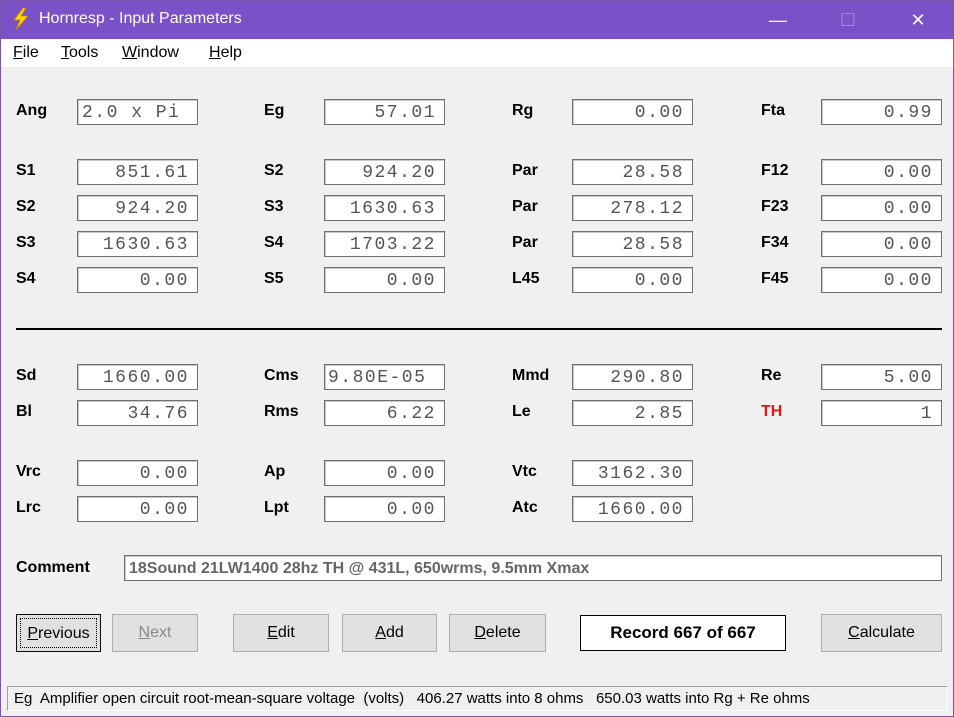 This screenshot has height=717, width=954. What do you see at coordinates (632, 280) in the screenshot?
I see `l45-field: 0.00` at bounding box center [632, 280].